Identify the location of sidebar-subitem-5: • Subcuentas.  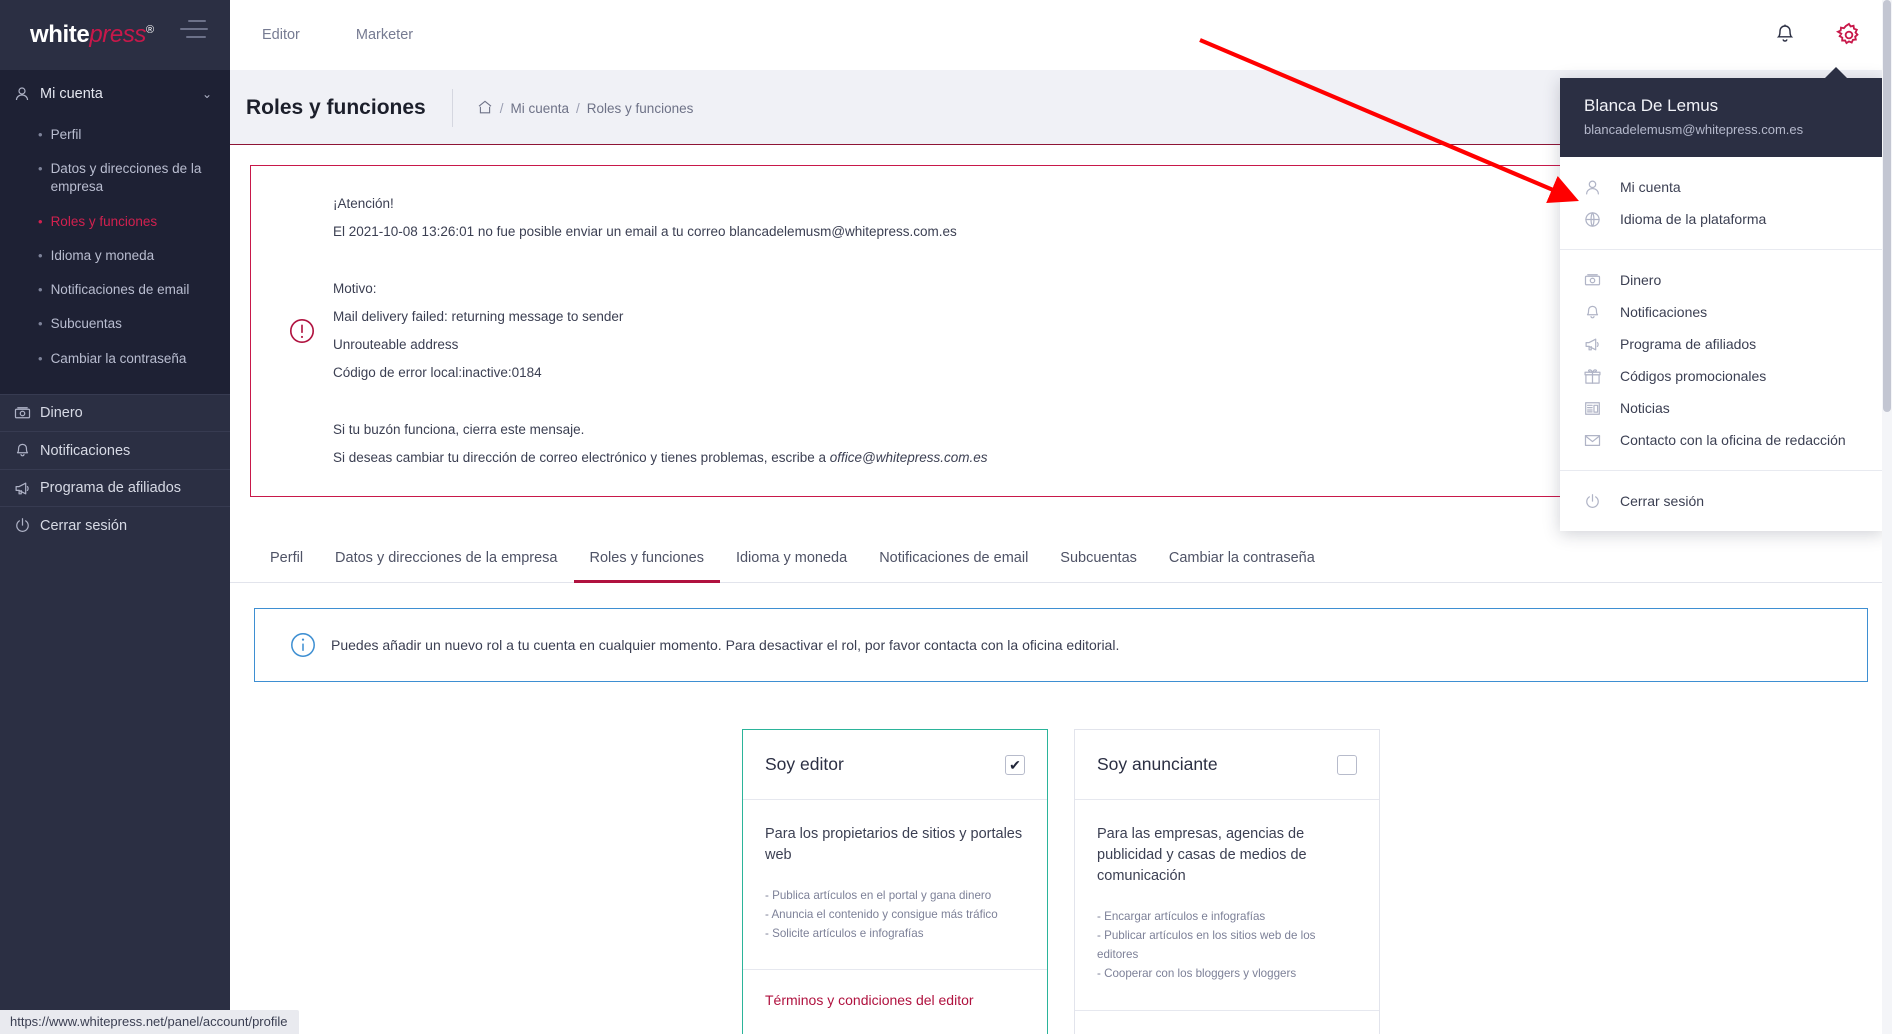
(115, 324).